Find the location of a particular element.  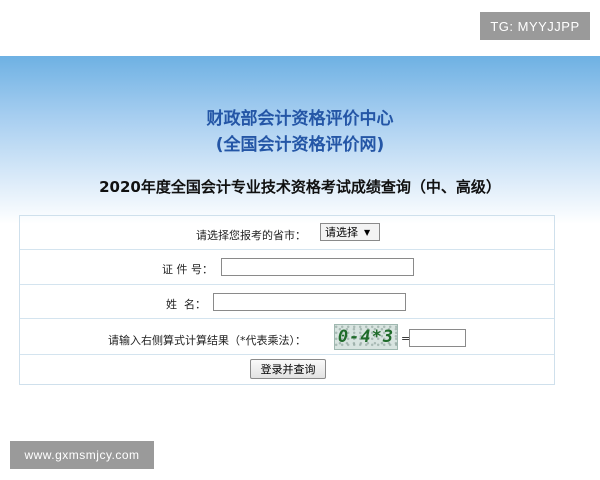

id-label: 证 件 号： is located at coordinates (187, 269).